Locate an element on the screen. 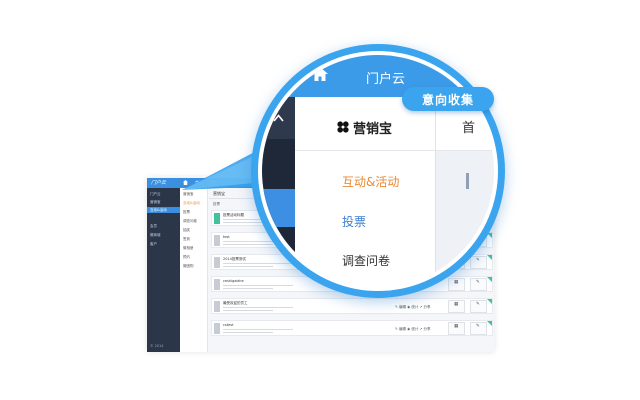  feature-badge: 意向收集 is located at coordinates (448, 99).